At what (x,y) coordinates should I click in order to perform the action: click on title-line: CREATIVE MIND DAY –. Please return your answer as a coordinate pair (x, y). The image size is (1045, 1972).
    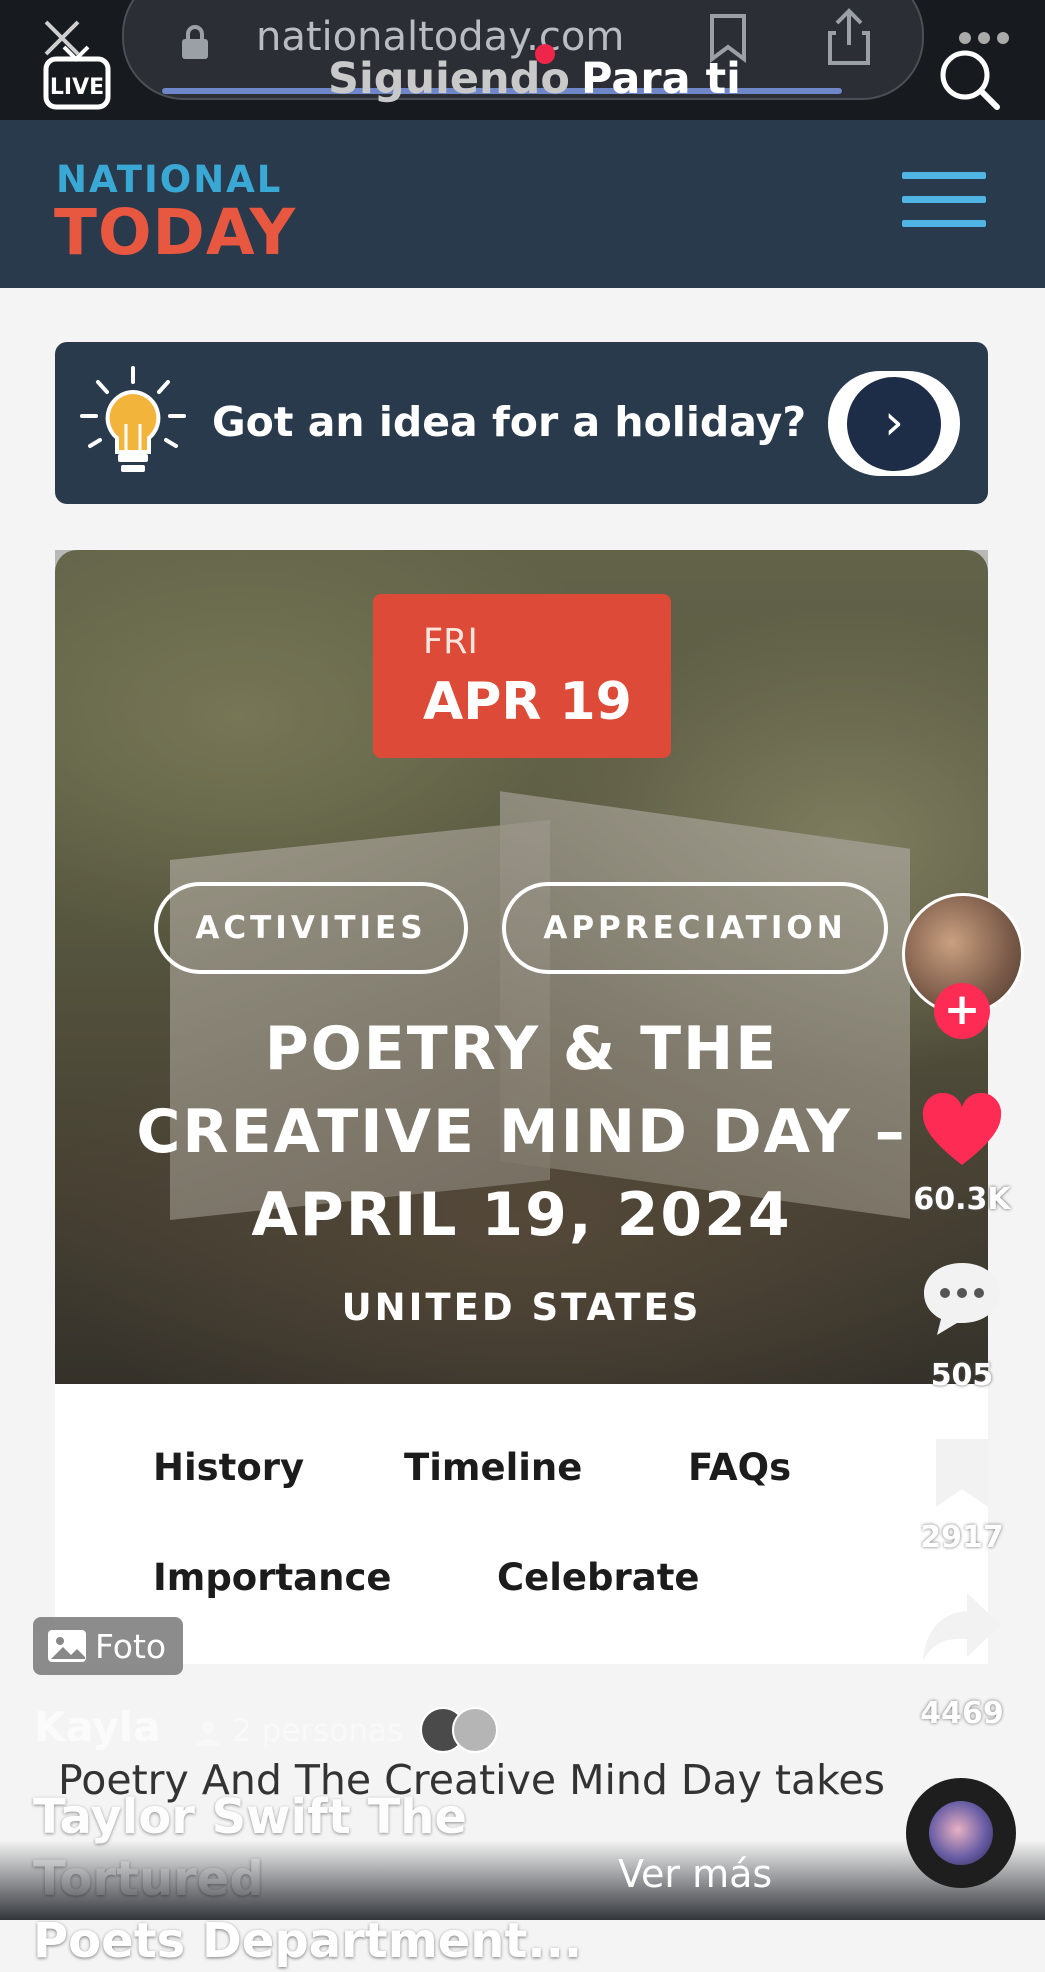
    Looking at the image, I should click on (521, 1132).